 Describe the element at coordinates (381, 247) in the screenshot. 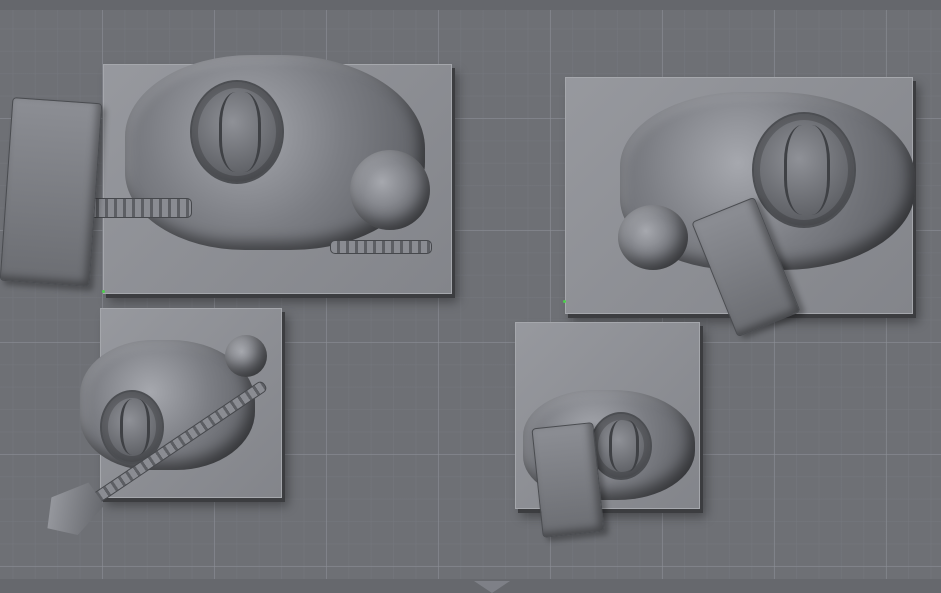

I see `weapon-pommel` at that location.